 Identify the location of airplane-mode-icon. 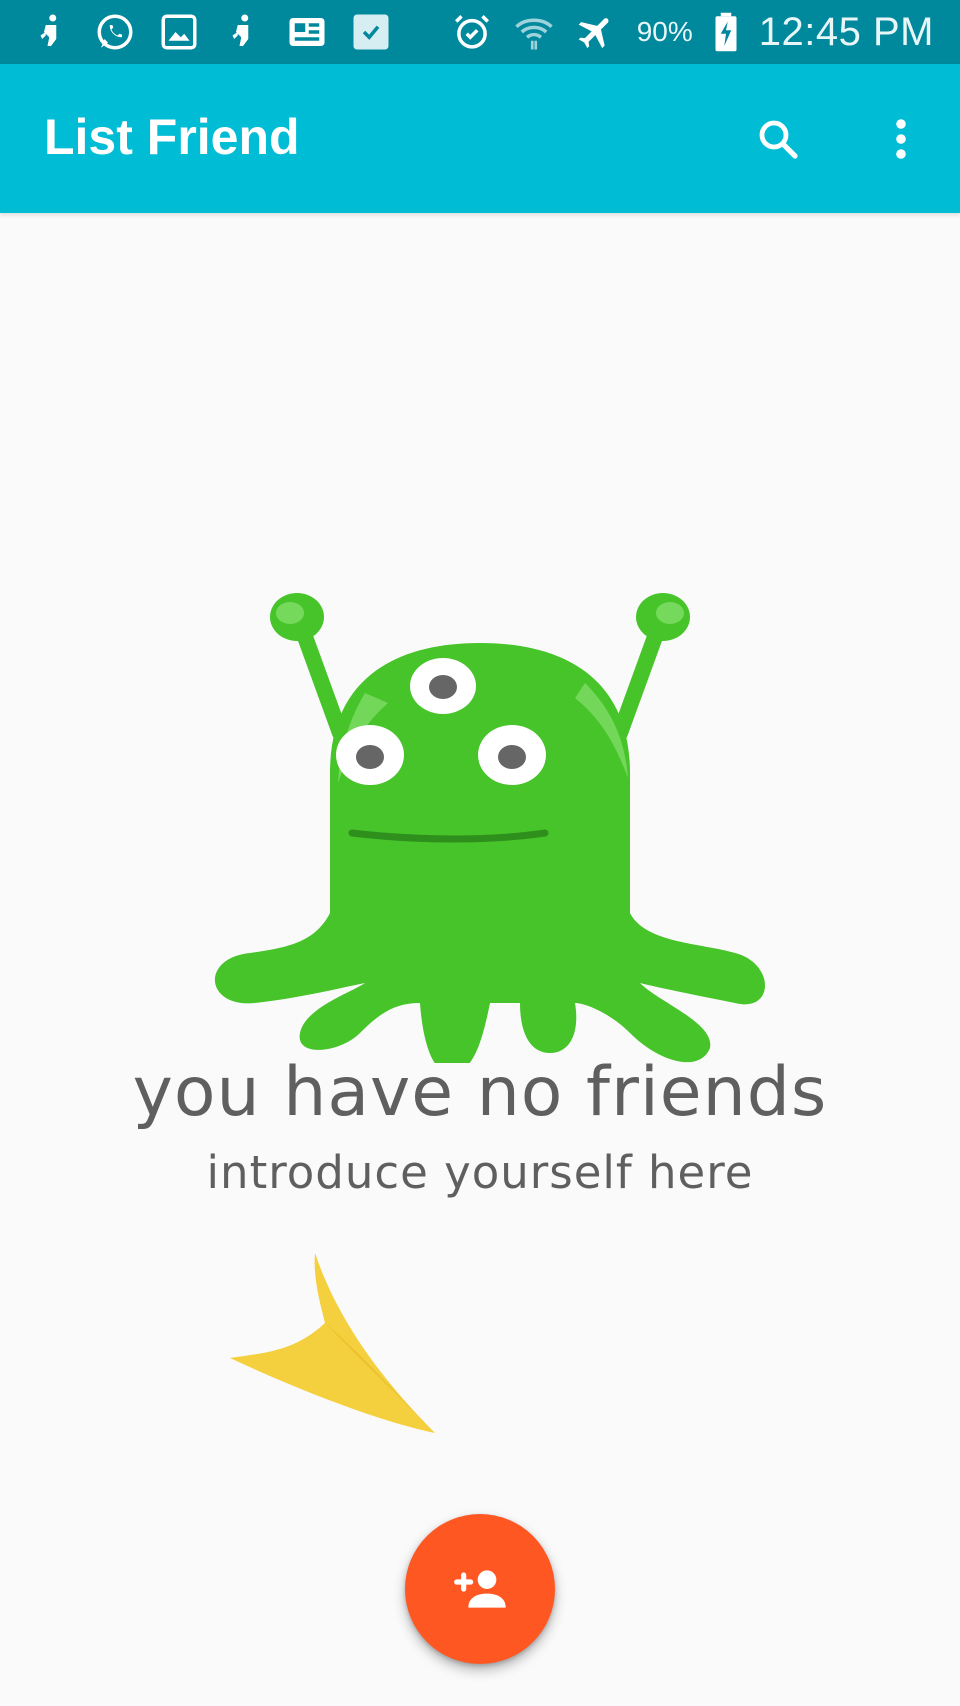
(593, 33).